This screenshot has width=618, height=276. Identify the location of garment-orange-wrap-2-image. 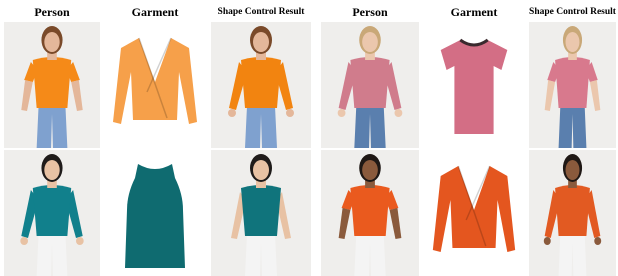
(474, 213).